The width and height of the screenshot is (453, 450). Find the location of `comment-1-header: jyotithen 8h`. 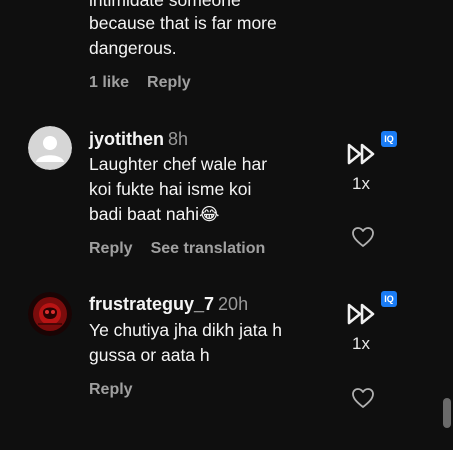

comment-1-header: jyotithen 8h is located at coordinates (138, 139).